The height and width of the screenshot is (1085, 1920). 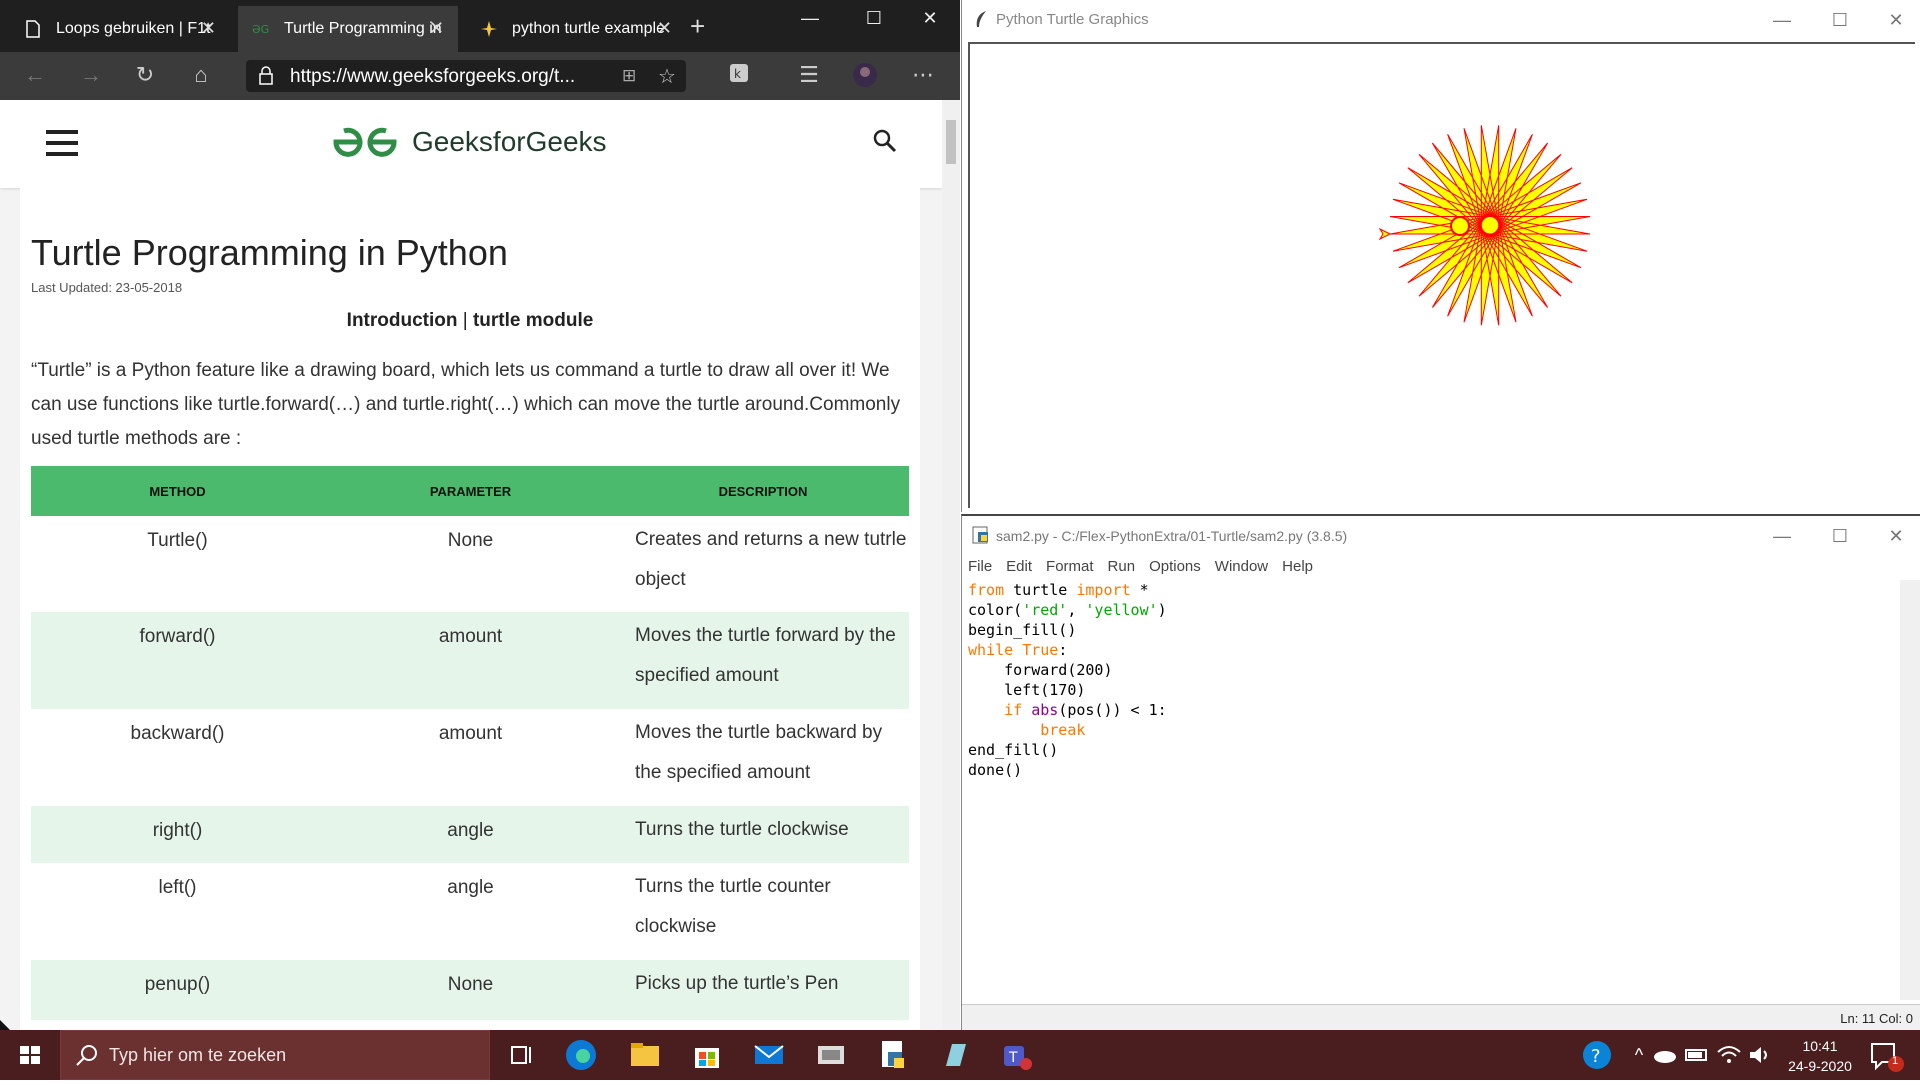 What do you see at coordinates (1820, 1056) in the screenshot?
I see `system-clock: 10:41 24-9-2020` at bounding box center [1820, 1056].